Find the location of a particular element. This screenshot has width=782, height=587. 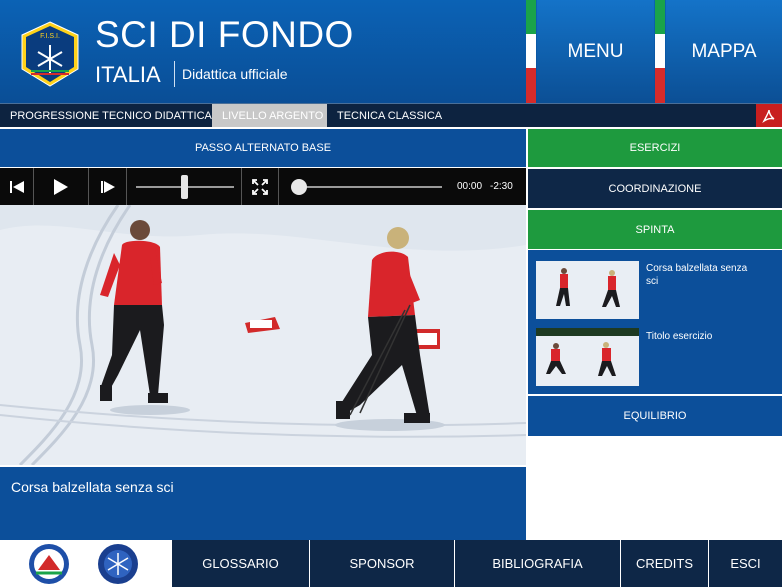

fullscreen-button is located at coordinates (260, 186).